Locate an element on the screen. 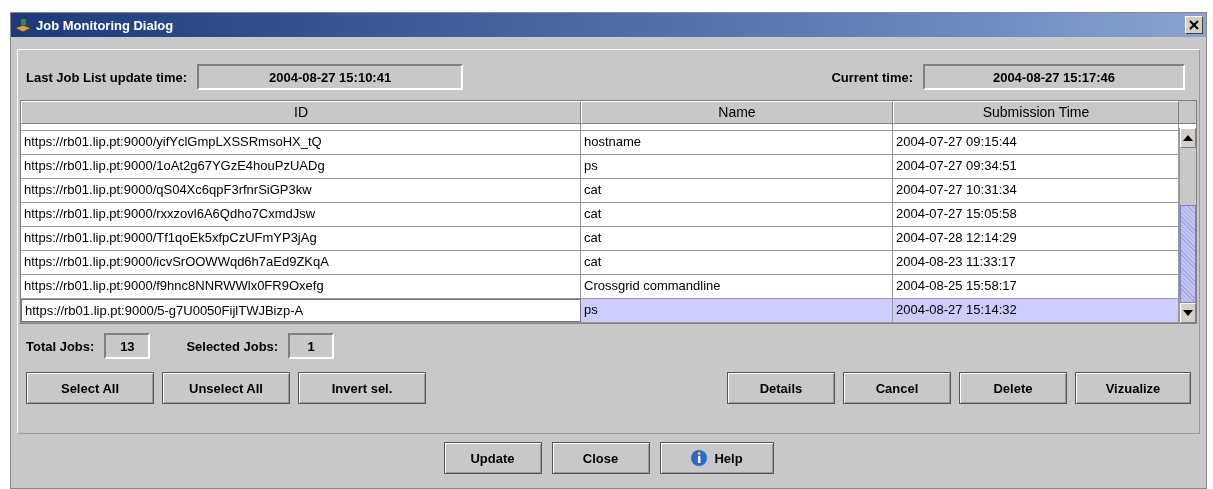  count-field: 1 is located at coordinates (311, 346).